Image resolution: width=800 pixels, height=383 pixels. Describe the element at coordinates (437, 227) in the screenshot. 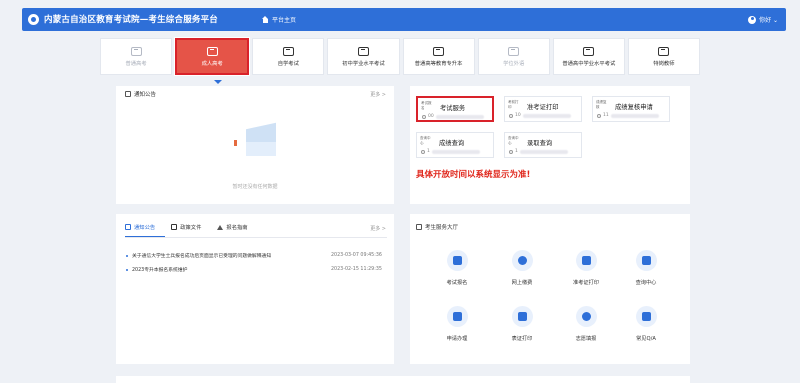

I see `hall-title: 考生服务大厅` at that location.